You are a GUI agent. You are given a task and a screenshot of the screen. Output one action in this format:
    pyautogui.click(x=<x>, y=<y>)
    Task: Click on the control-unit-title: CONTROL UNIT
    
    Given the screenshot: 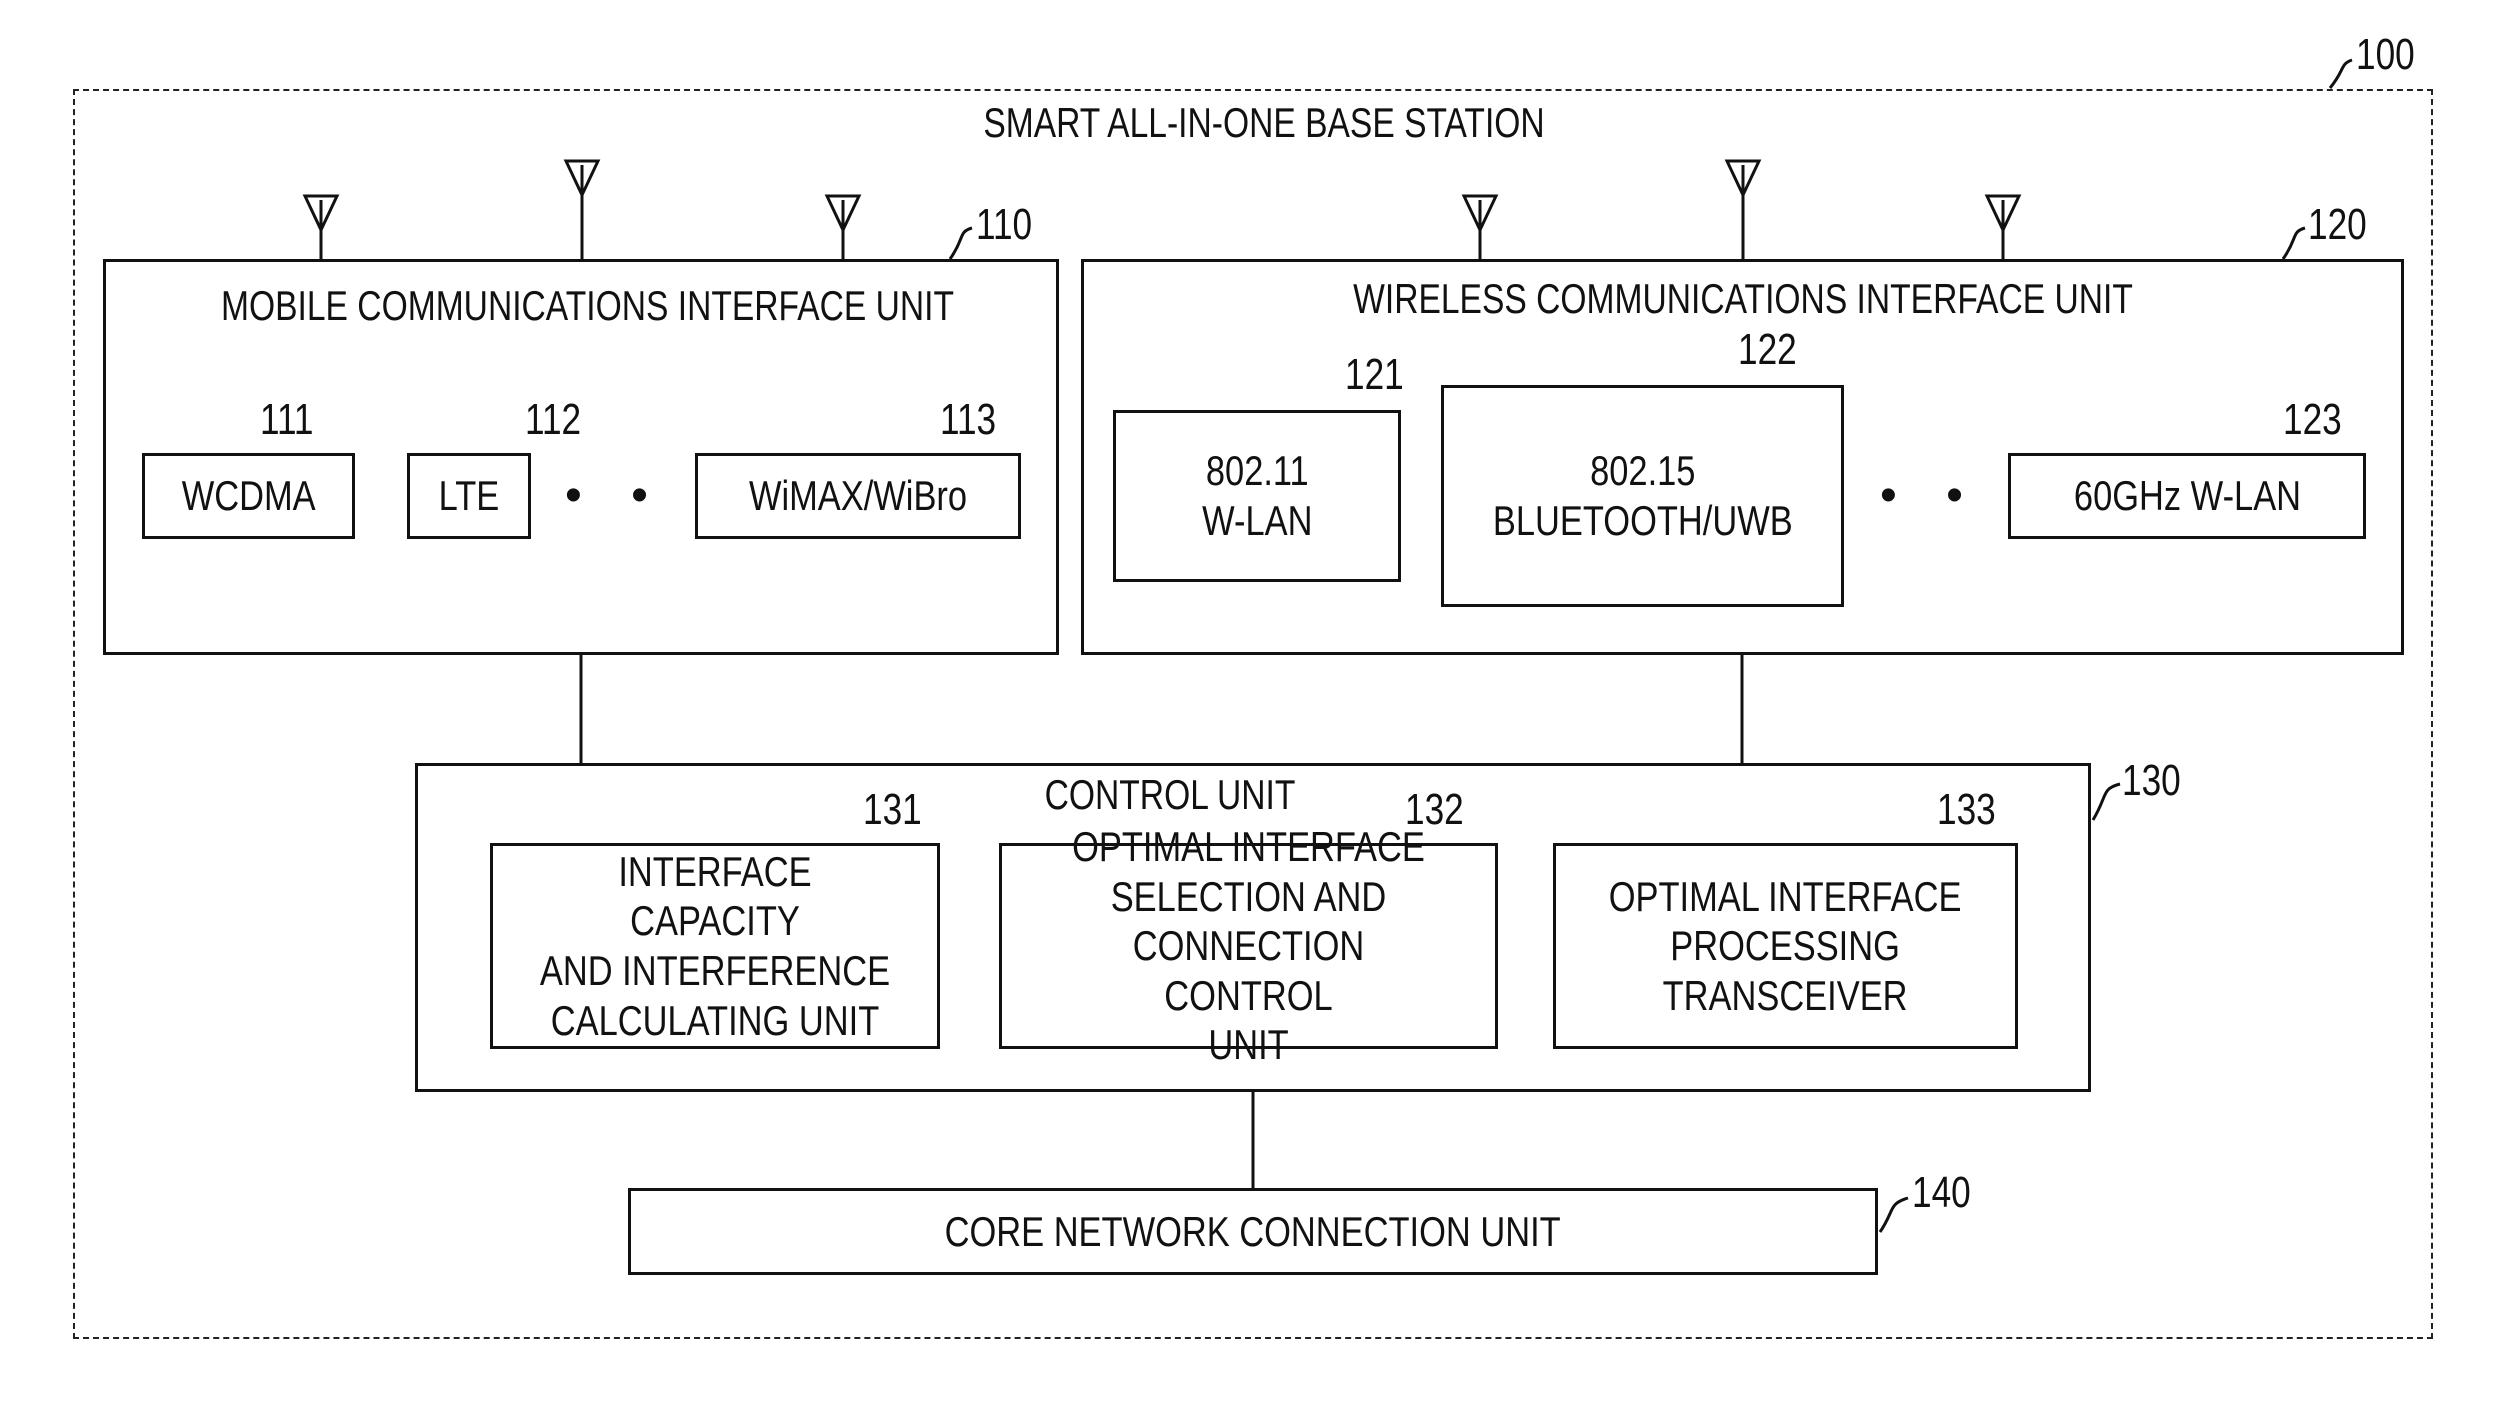 What is the action you would take?
    pyautogui.click(x=1170, y=794)
    